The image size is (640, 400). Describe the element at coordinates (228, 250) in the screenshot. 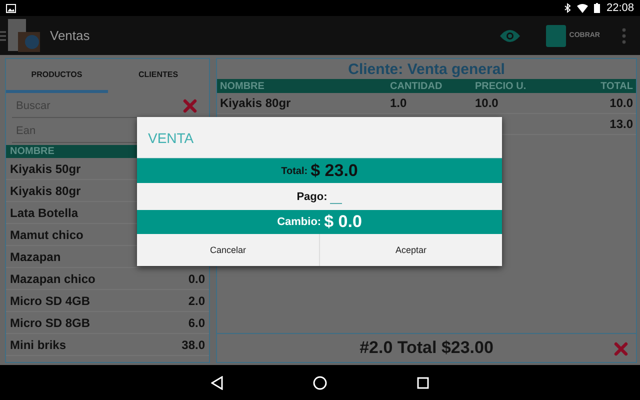

I see `cancel-button: Cancelar` at that location.